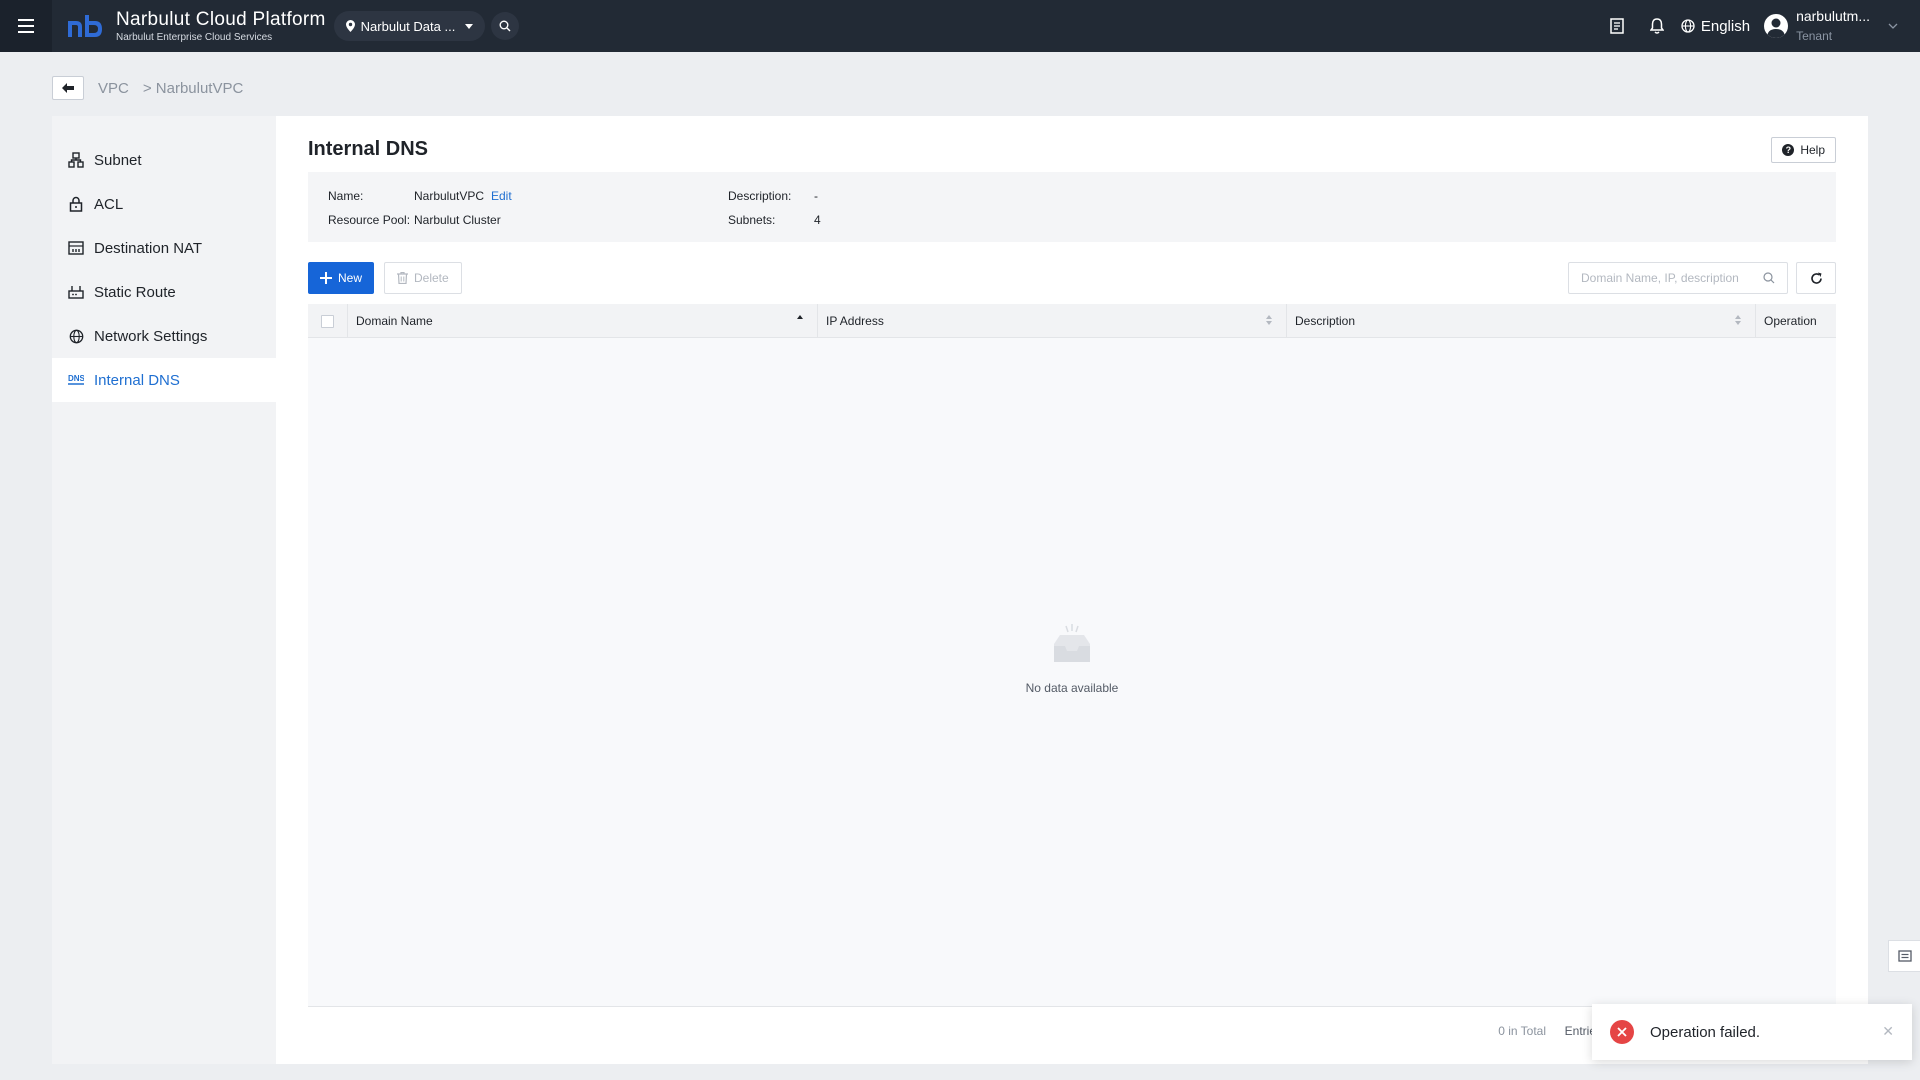 The image size is (1920, 1080). Describe the element at coordinates (1796, 321) in the screenshot. I see `column-operation: Operation` at that location.